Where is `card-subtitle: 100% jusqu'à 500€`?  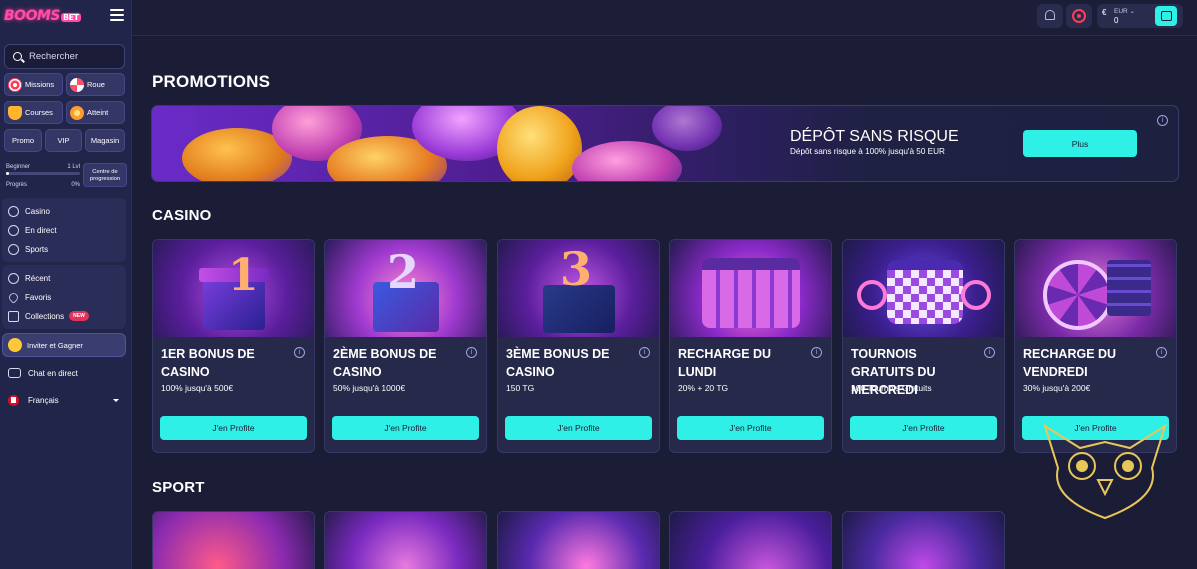
card-subtitle: 100% jusqu'à 500€ is located at coordinates (197, 388).